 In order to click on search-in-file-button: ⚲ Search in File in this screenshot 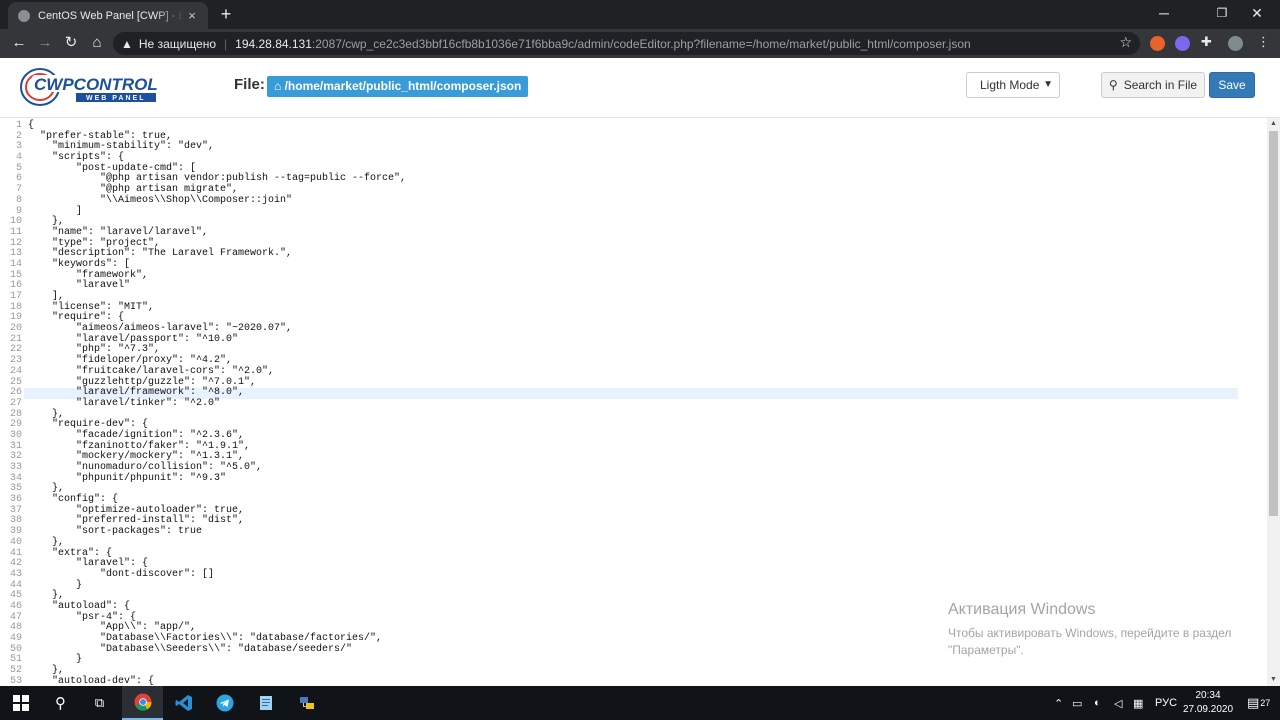, I will do `click(1153, 85)`.